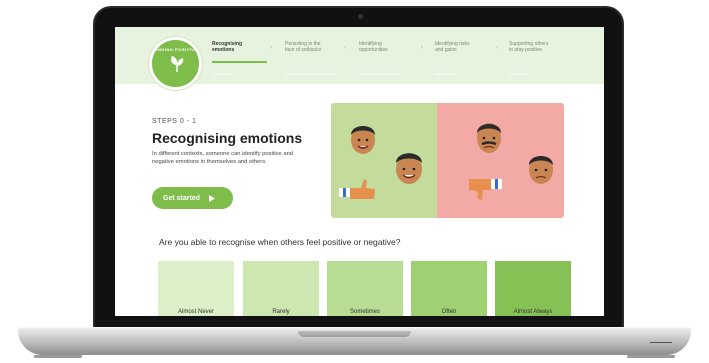  I want to click on nav-item-identifying-risks: Identifying risks and gains, so click(452, 47).